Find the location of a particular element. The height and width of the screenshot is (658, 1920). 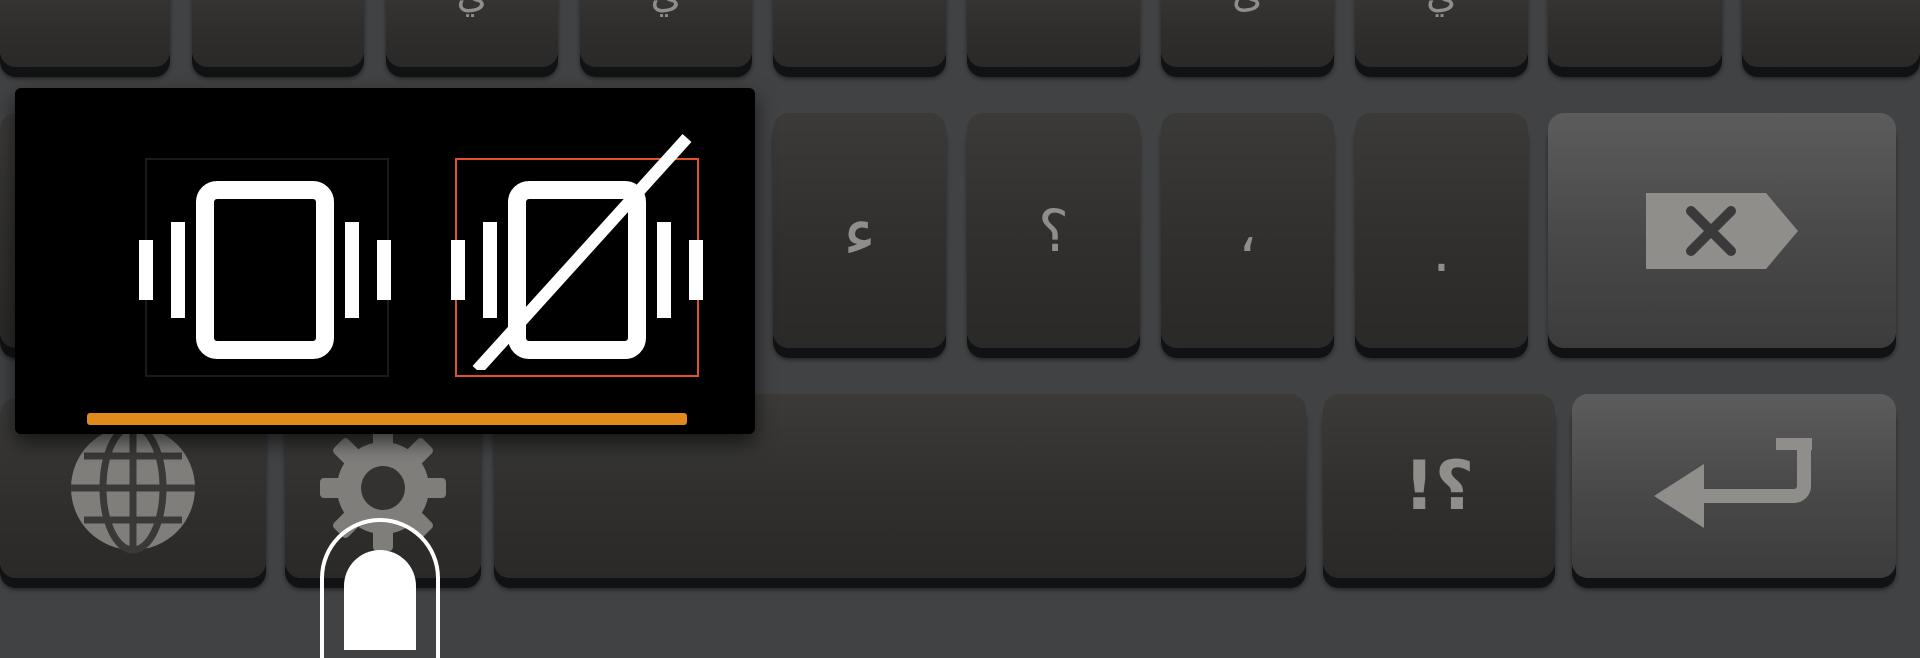

vibrate-off-option is located at coordinates (577, 255).